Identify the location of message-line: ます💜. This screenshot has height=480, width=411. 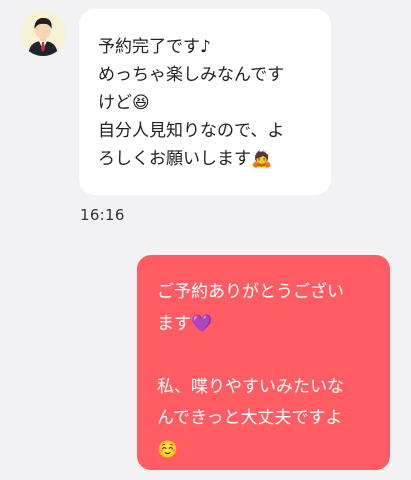
(185, 323).